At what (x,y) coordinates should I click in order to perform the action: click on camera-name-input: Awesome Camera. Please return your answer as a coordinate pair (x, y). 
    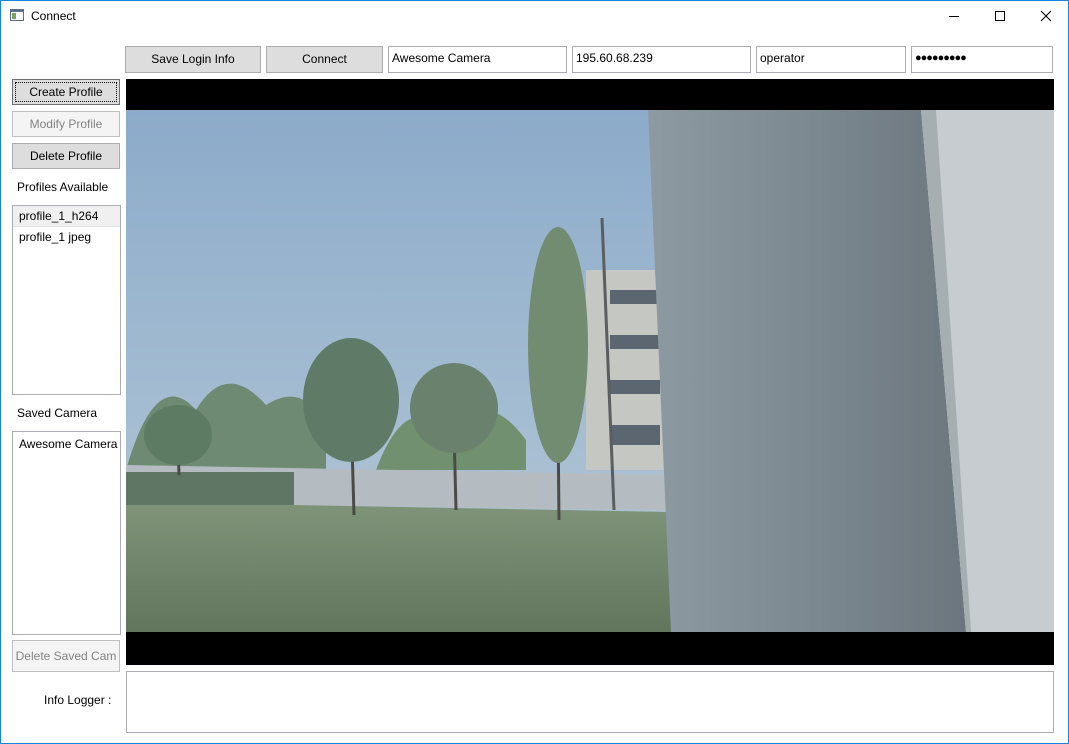
    Looking at the image, I should click on (477, 59).